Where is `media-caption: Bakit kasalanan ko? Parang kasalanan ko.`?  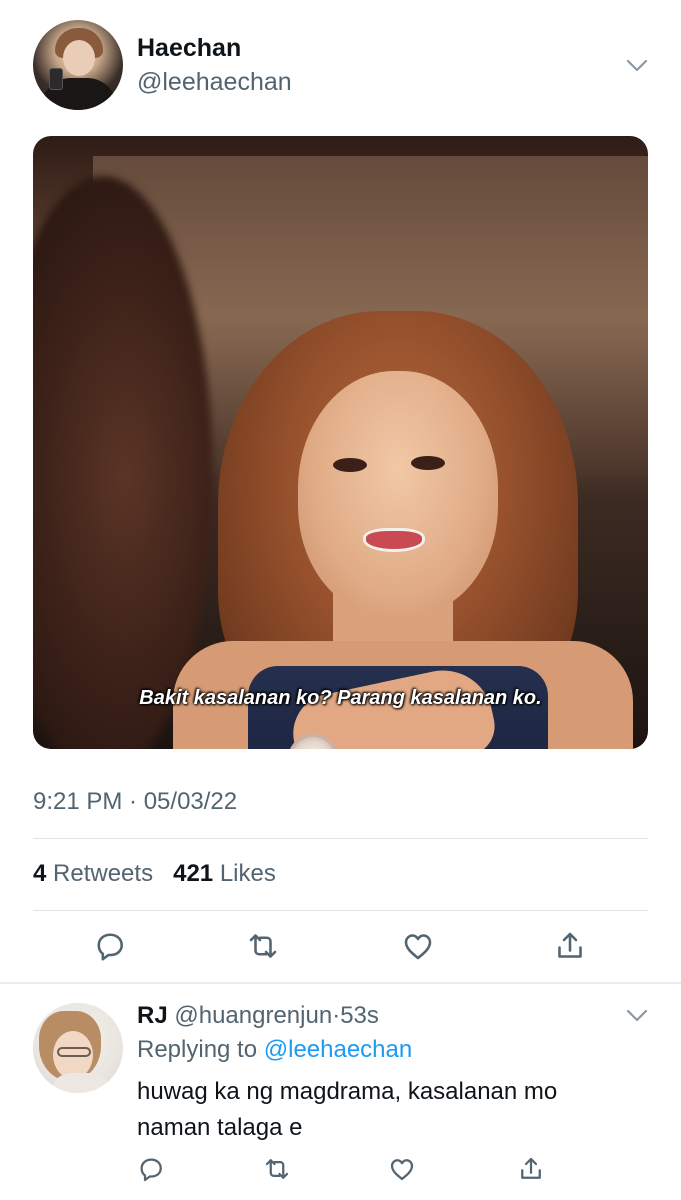
media-caption: Bakit kasalanan ko? Parang kasalanan ko. is located at coordinates (340, 698).